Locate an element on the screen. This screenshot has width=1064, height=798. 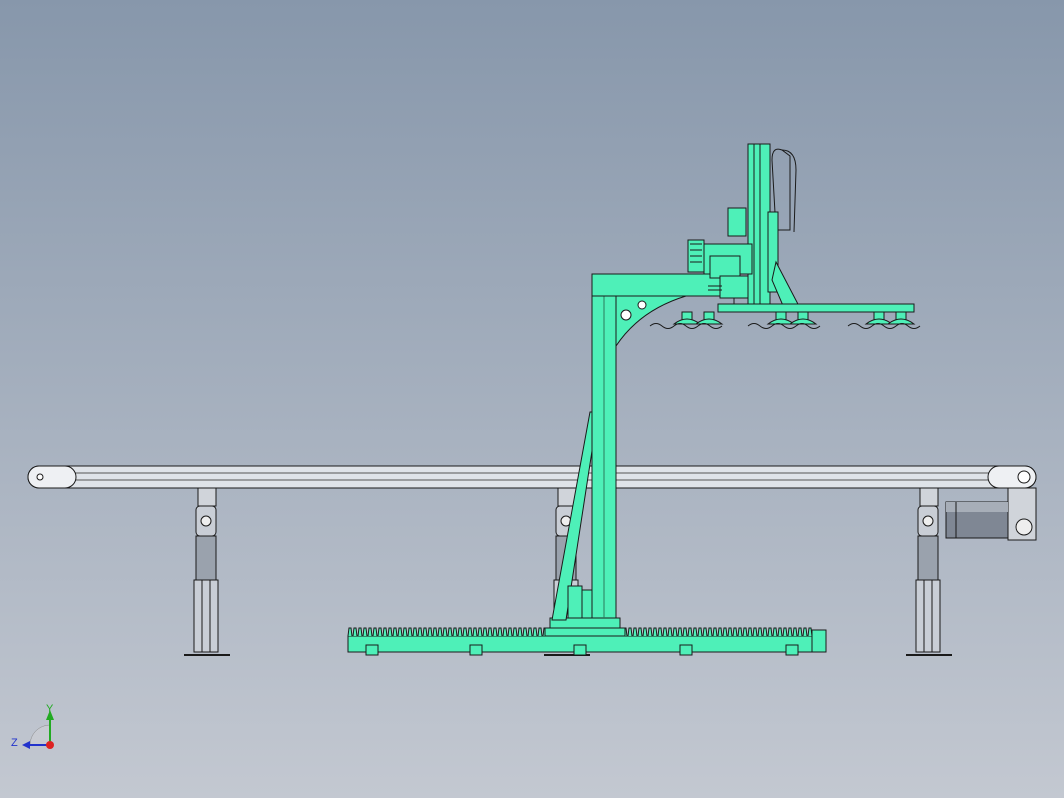
triad-z-label: Z is located at coordinates (14, 743).